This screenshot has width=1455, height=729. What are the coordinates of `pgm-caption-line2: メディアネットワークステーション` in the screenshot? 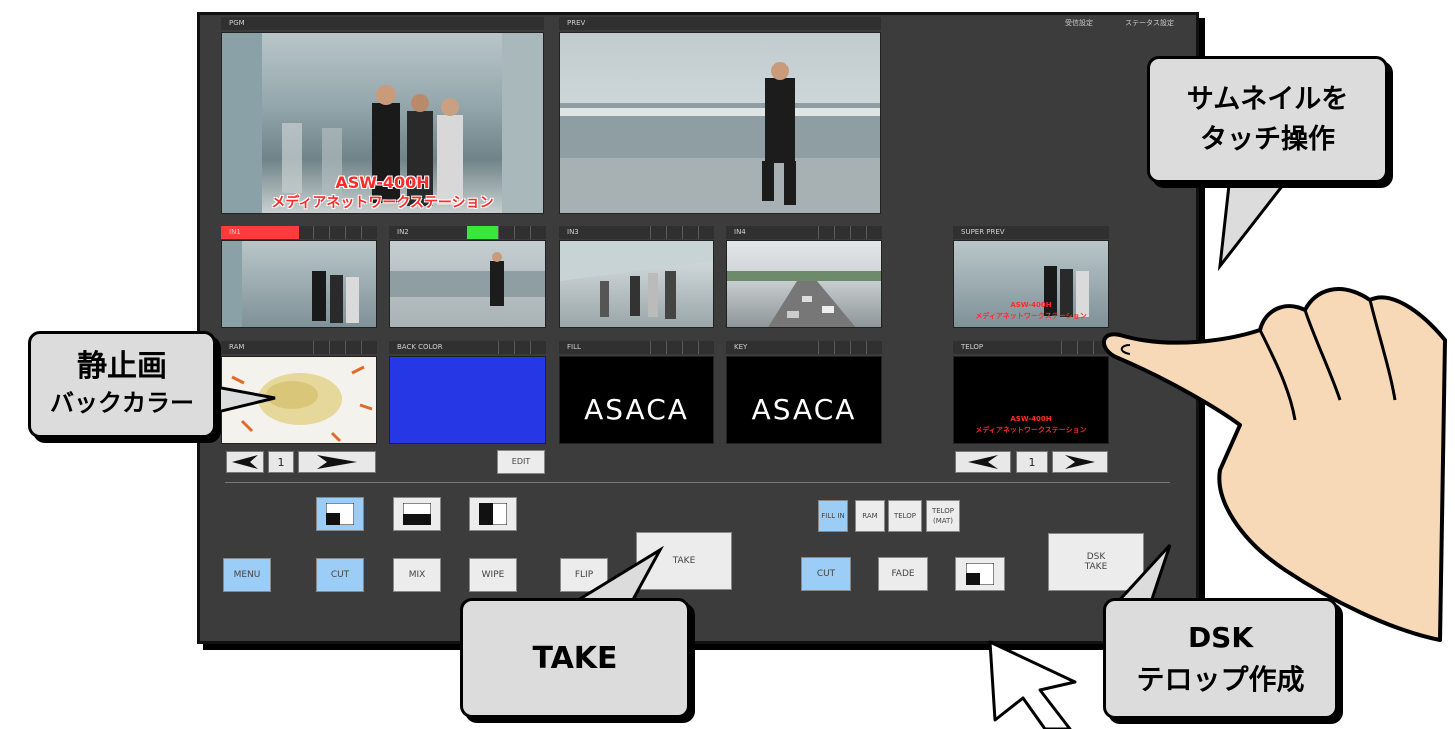 It's located at (382, 203).